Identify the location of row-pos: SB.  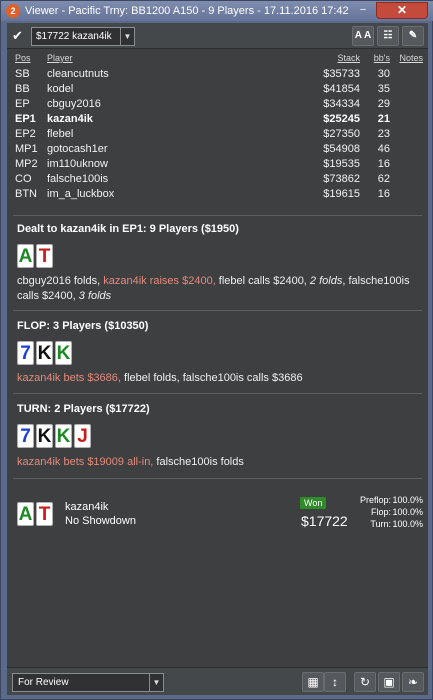
(22, 73).